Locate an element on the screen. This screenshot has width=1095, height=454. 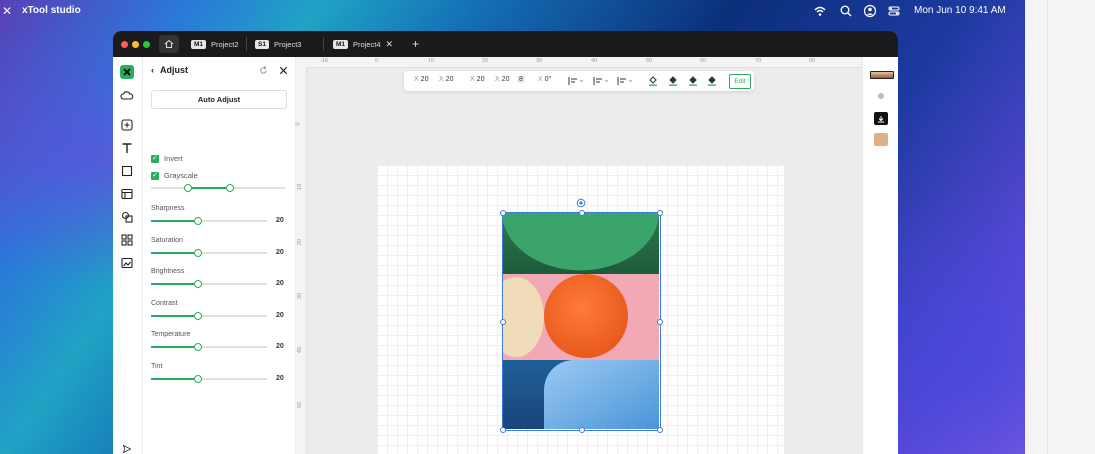
rectangle-icon is located at coordinates (127, 171).